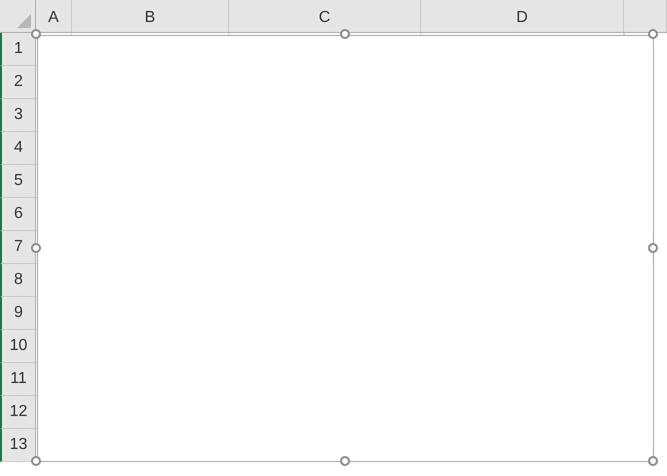  Describe the element at coordinates (24, 21) in the screenshot. I see `select-all-icon` at that location.